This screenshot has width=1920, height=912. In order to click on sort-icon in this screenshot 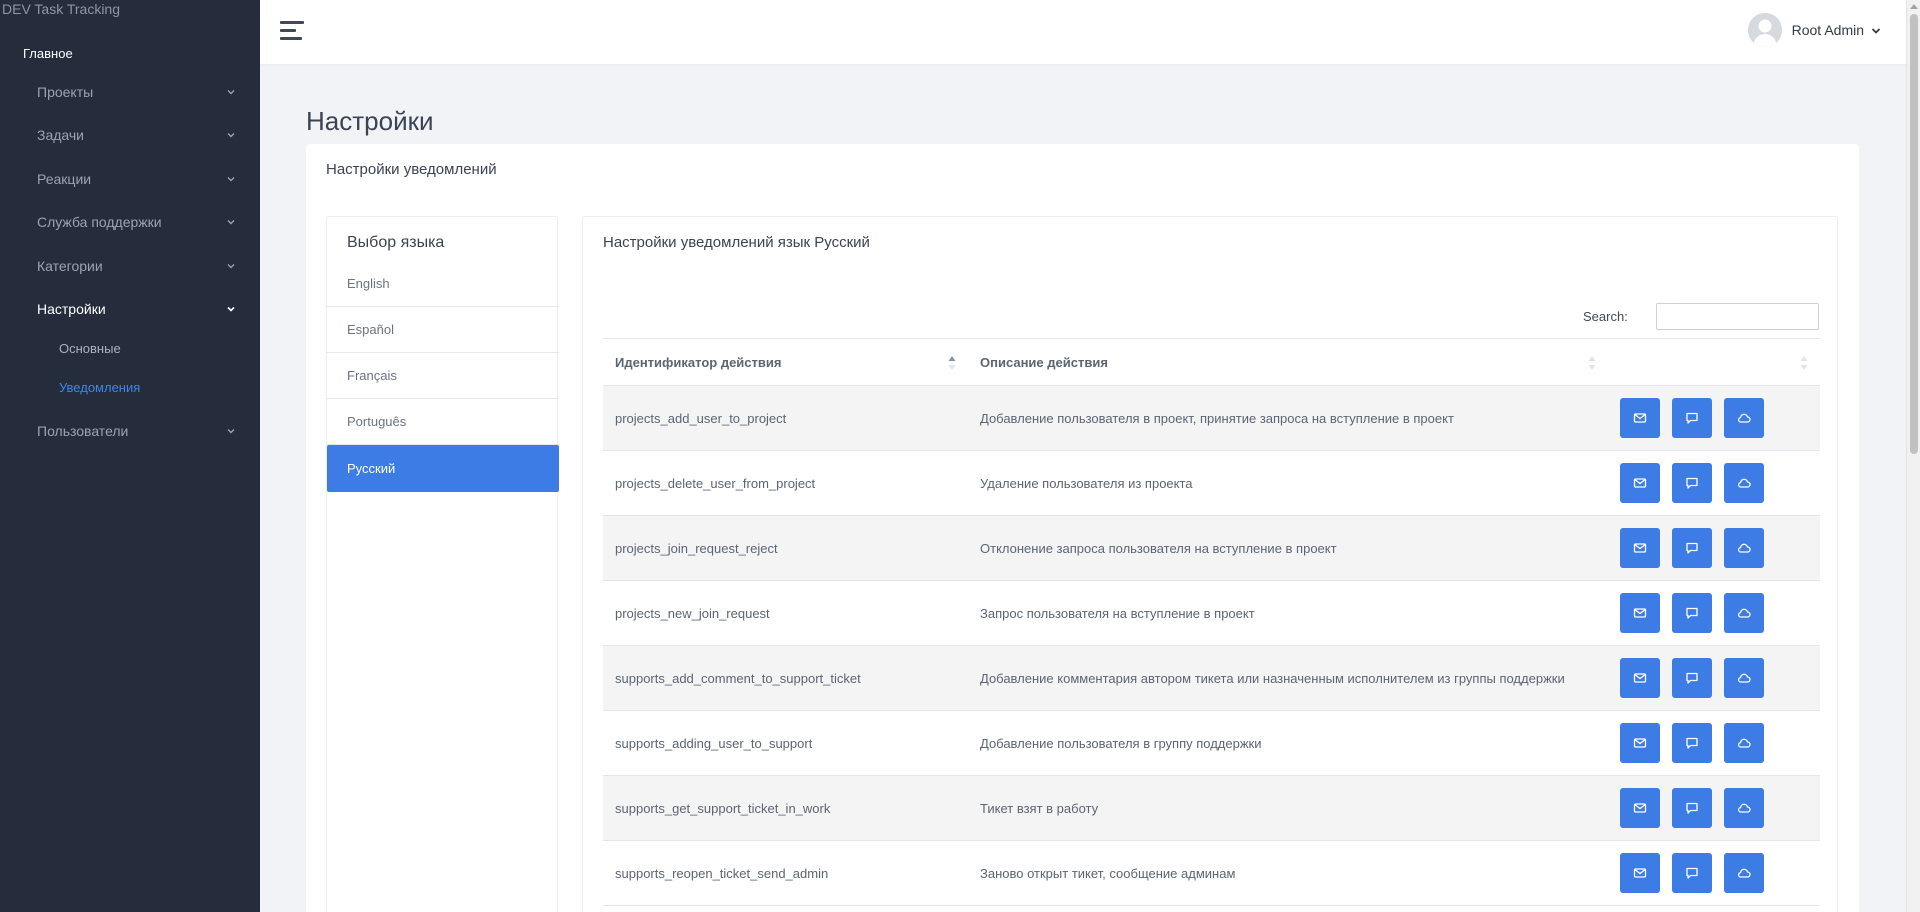, I will do `click(1804, 363)`.